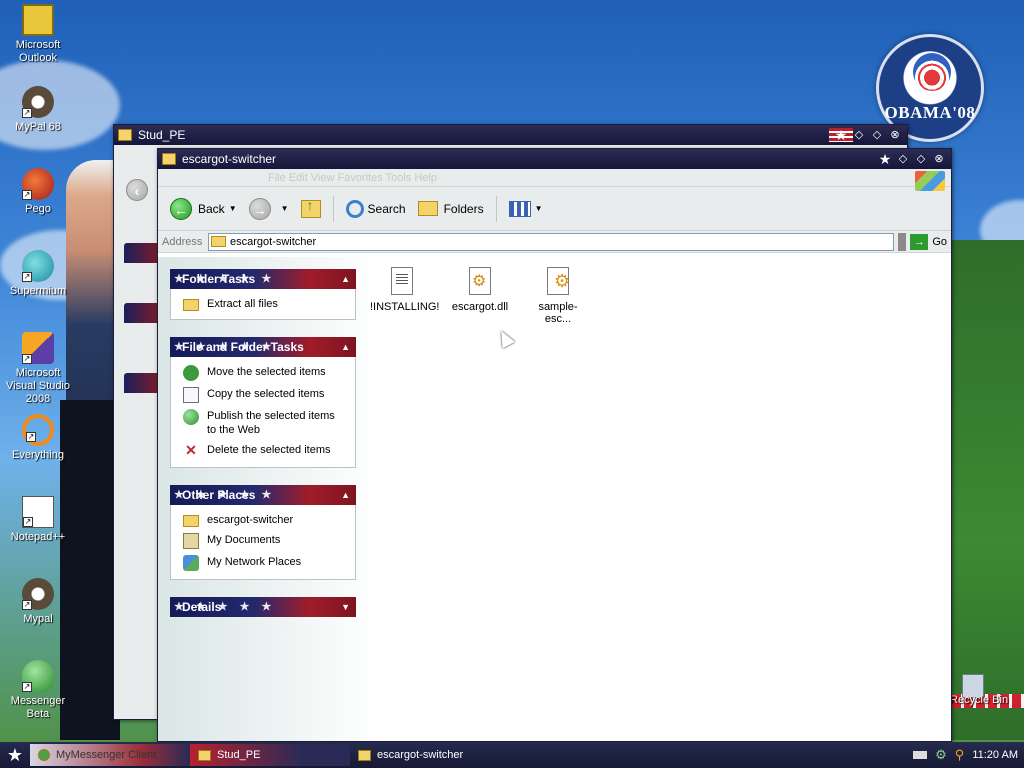 This screenshot has width=1024, height=768. What do you see at coordinates (273, 241) in the screenshot?
I see `address-value: escargot-switcher` at bounding box center [273, 241].